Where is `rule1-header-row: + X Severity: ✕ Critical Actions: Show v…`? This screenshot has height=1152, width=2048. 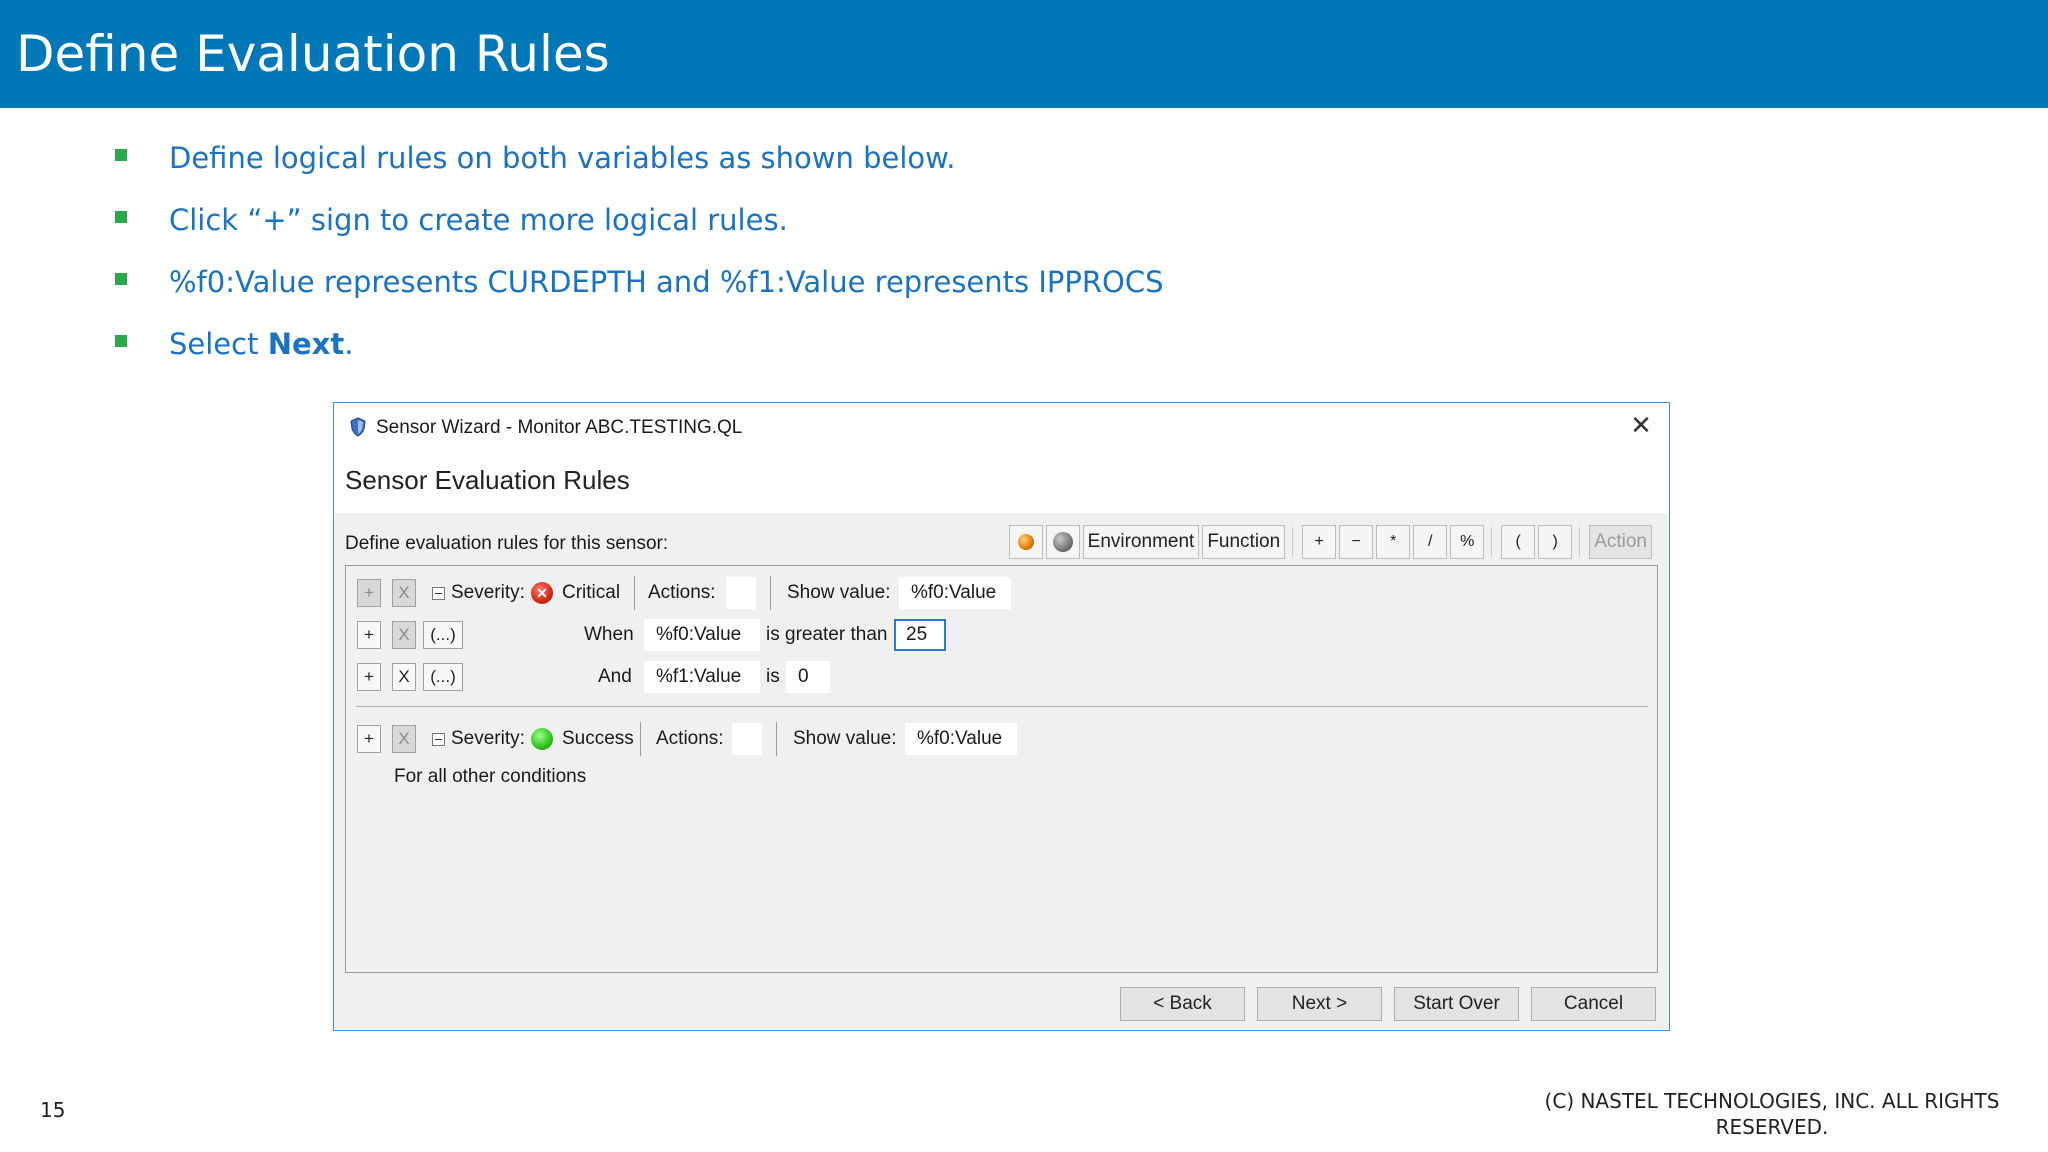 rule1-header-row: + X Severity: ✕ Critical Actions: Show v… is located at coordinates (1001, 593).